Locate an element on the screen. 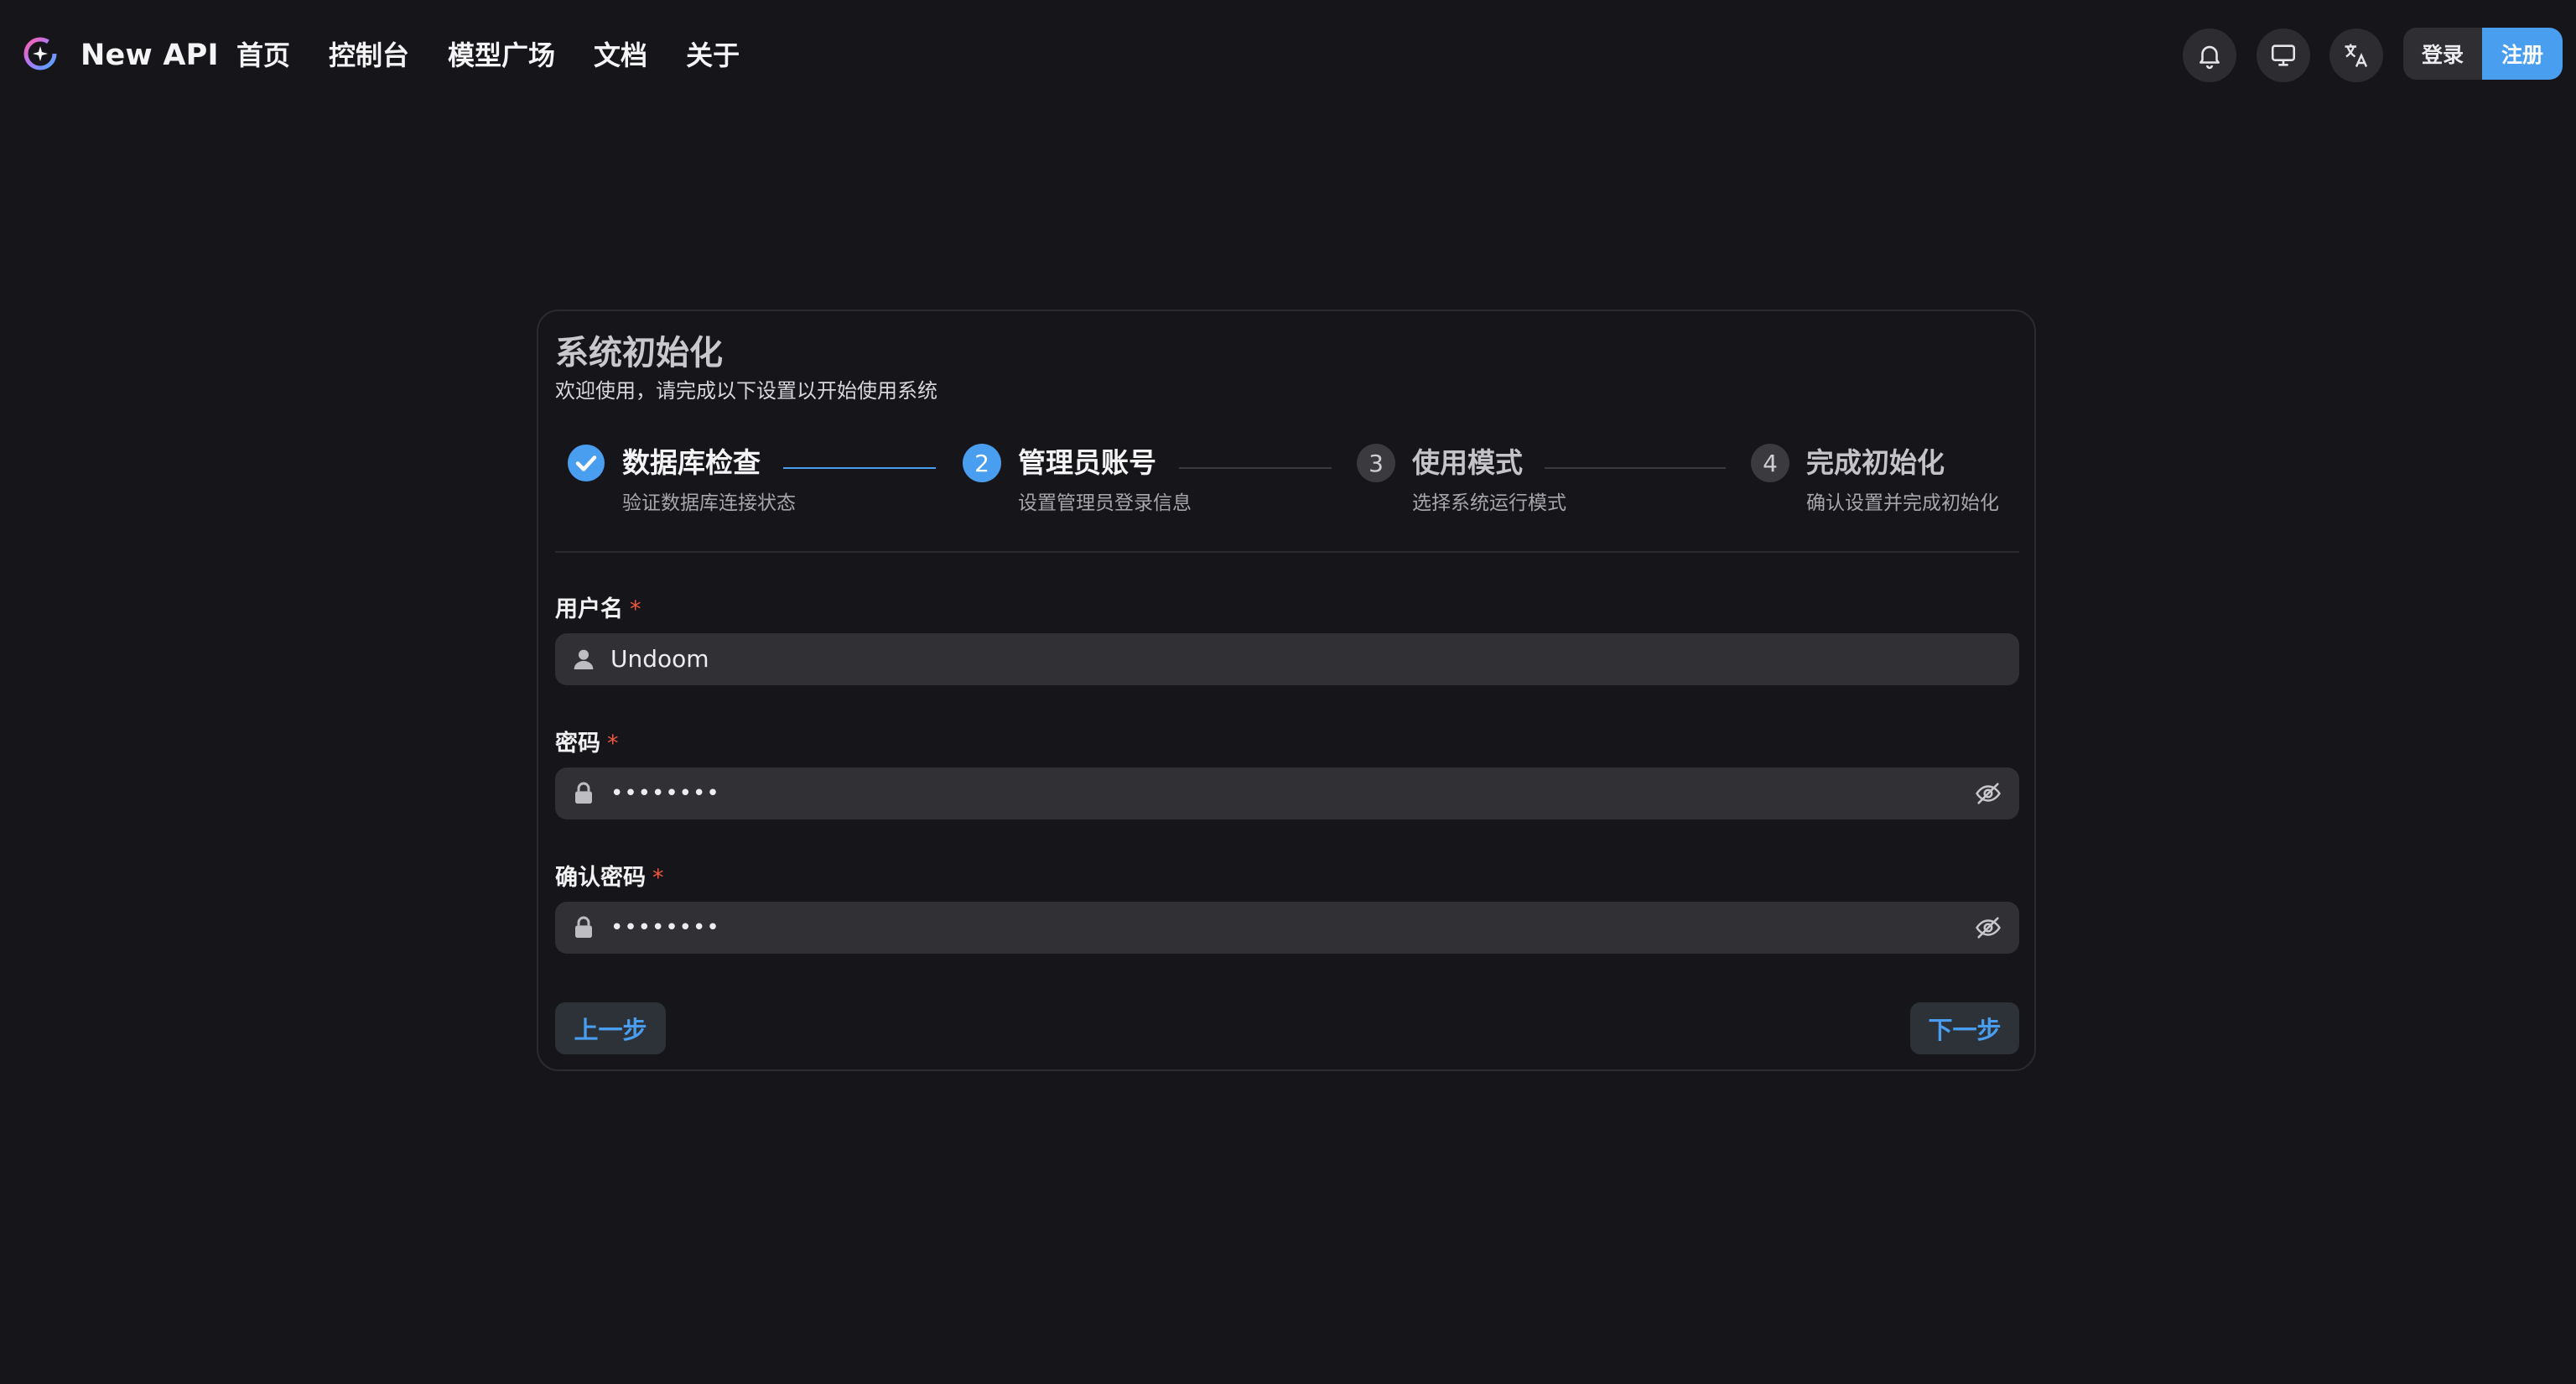 The height and width of the screenshot is (1384, 2576). monitor-icon is located at coordinates (2283, 55).